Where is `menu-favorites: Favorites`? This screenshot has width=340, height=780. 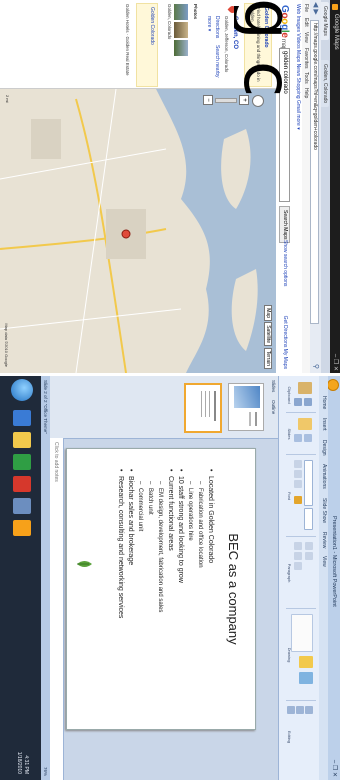 menu-favorites: Favorites is located at coordinates (306, 58).